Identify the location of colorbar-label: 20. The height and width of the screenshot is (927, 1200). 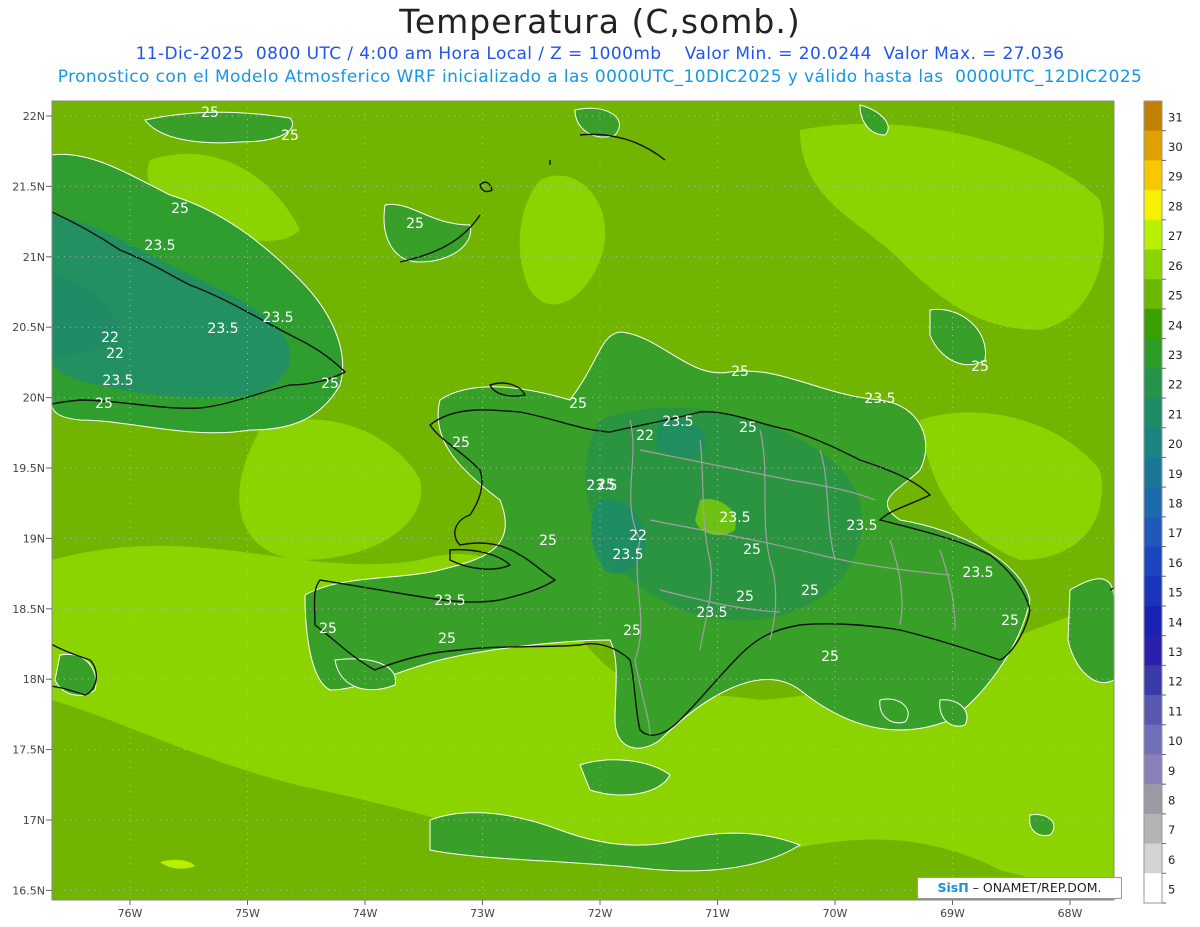
(1175, 444).